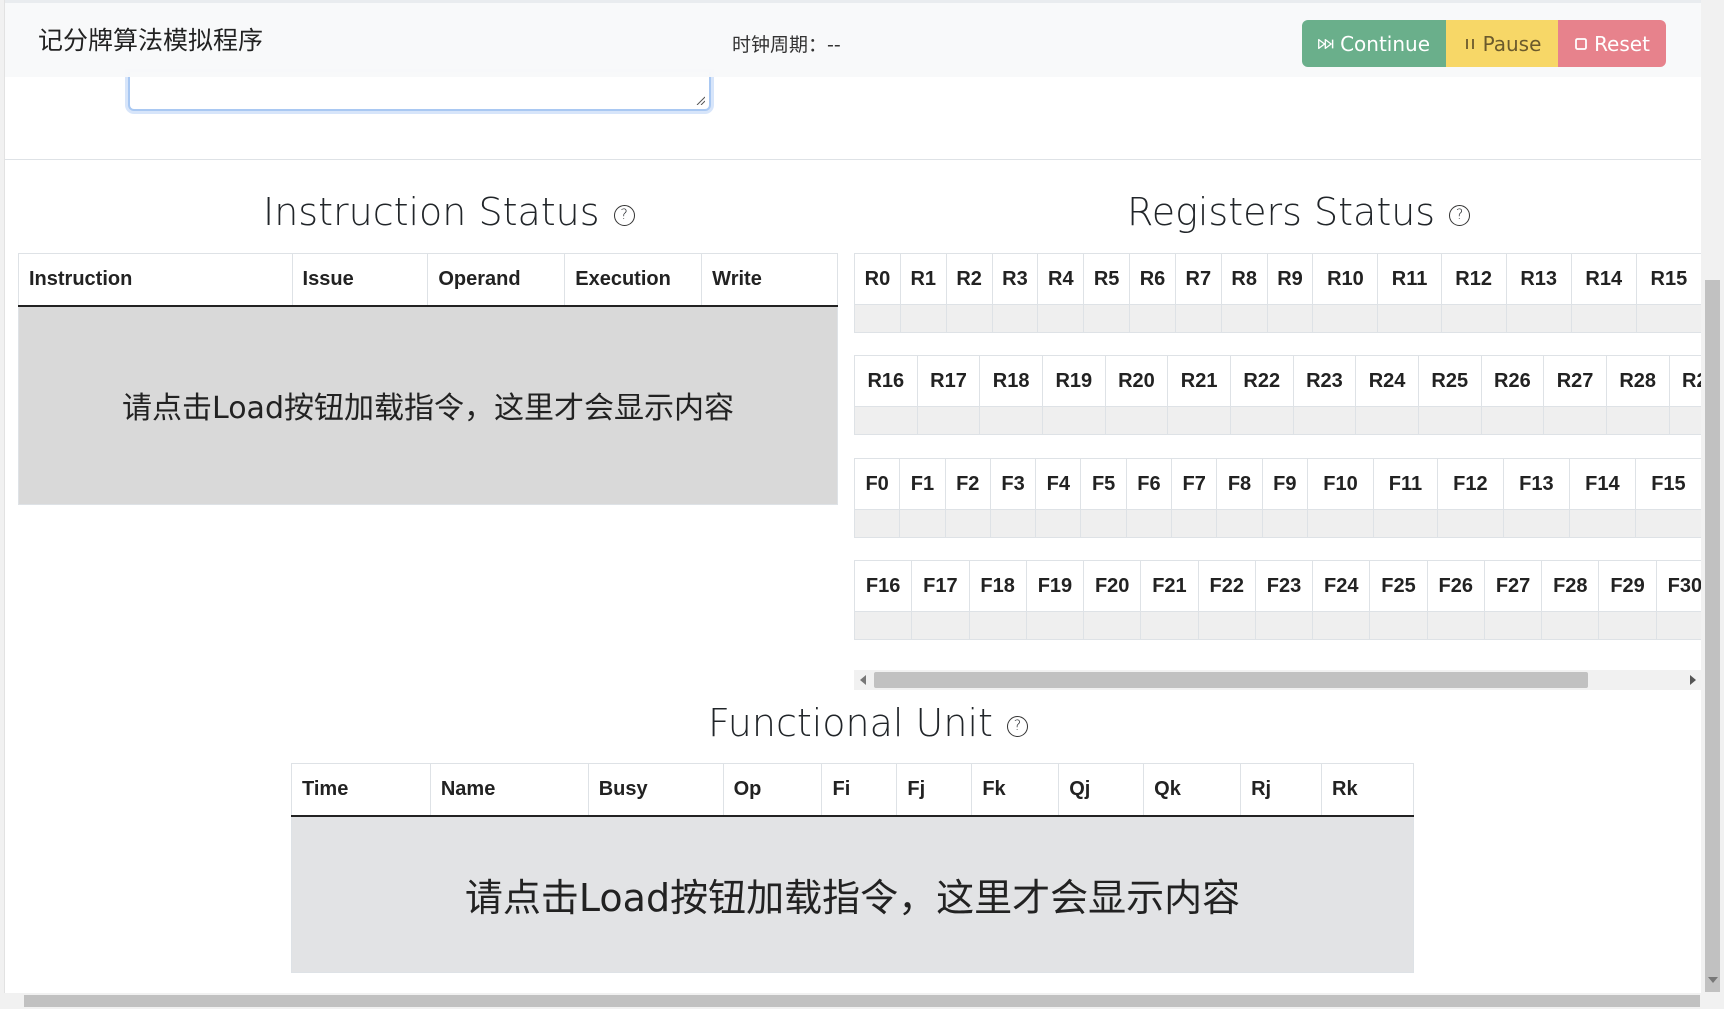  I want to click on functional-unit-title: Functional Unit, so click(850, 723).